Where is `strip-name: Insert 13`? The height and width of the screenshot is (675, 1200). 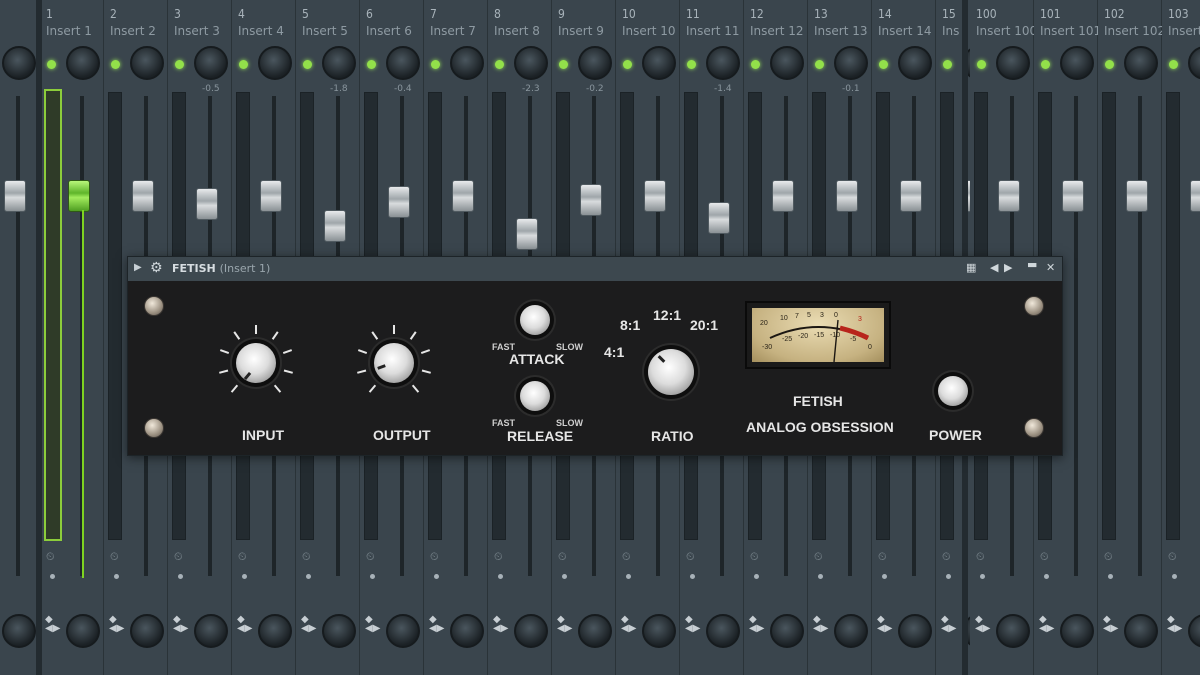 strip-name: Insert 13 is located at coordinates (844, 31).